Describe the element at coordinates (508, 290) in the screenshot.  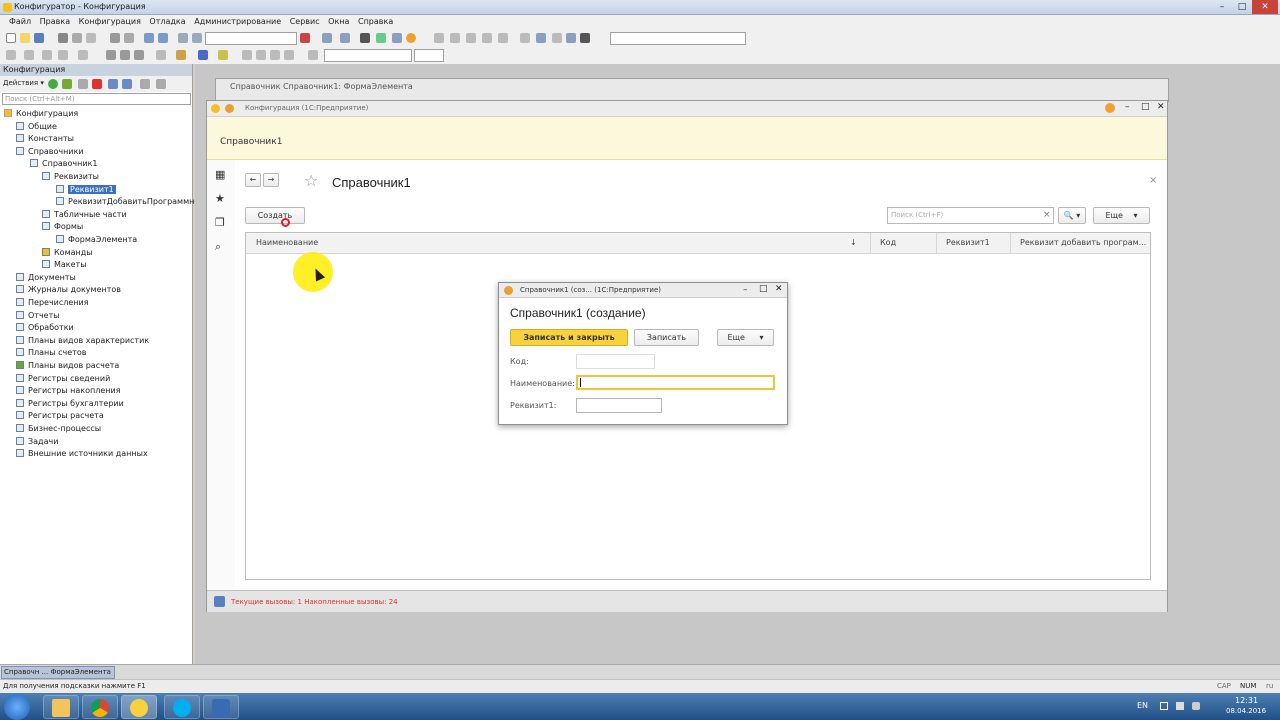
I see `dialog-menu-icon` at that location.